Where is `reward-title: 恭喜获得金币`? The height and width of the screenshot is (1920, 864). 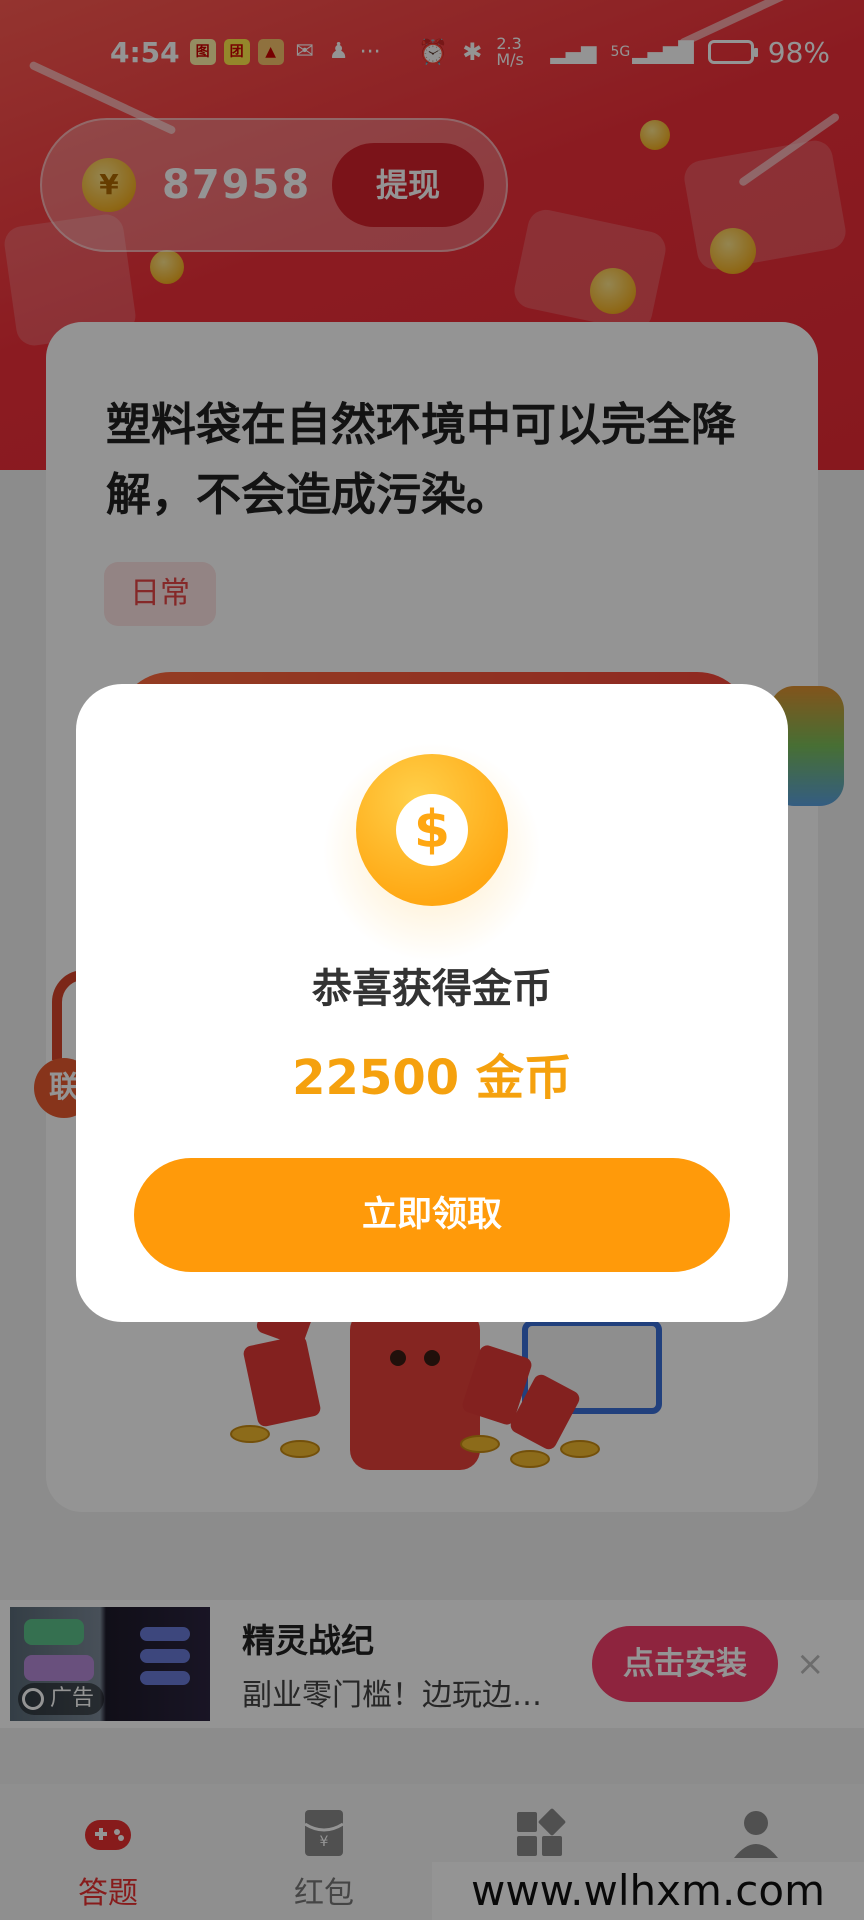 reward-title: 恭喜获得金币 is located at coordinates (432, 989).